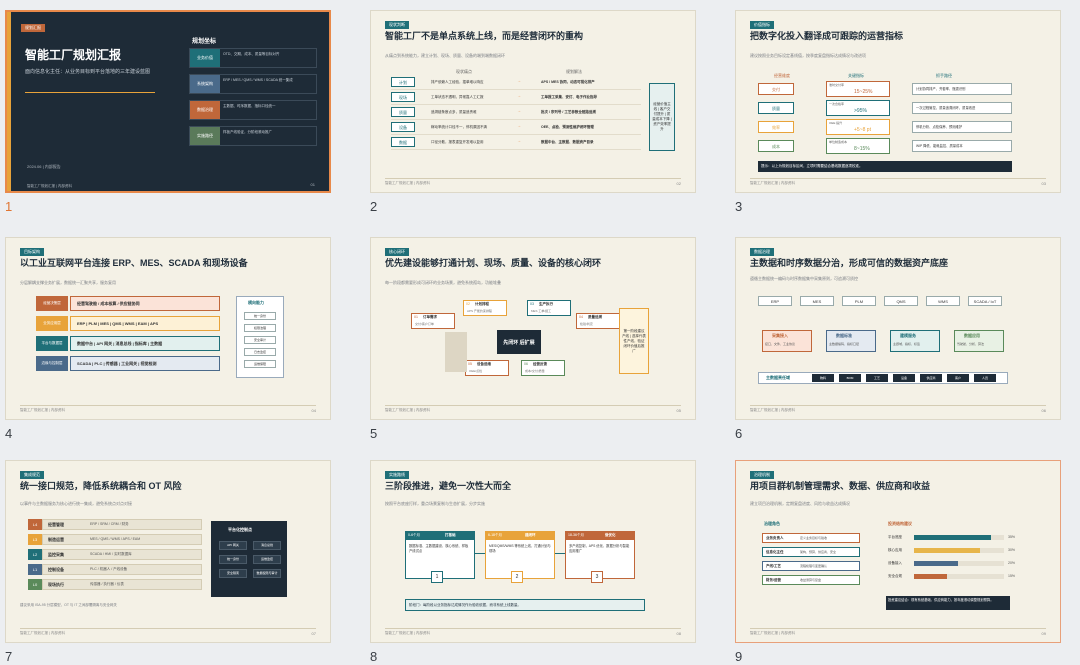 The image size is (1080, 665). I want to click on value-box: 经营价值主线 | 客户交付提升 | 质量成本下降 | 资产效率提升, so click(662, 117).